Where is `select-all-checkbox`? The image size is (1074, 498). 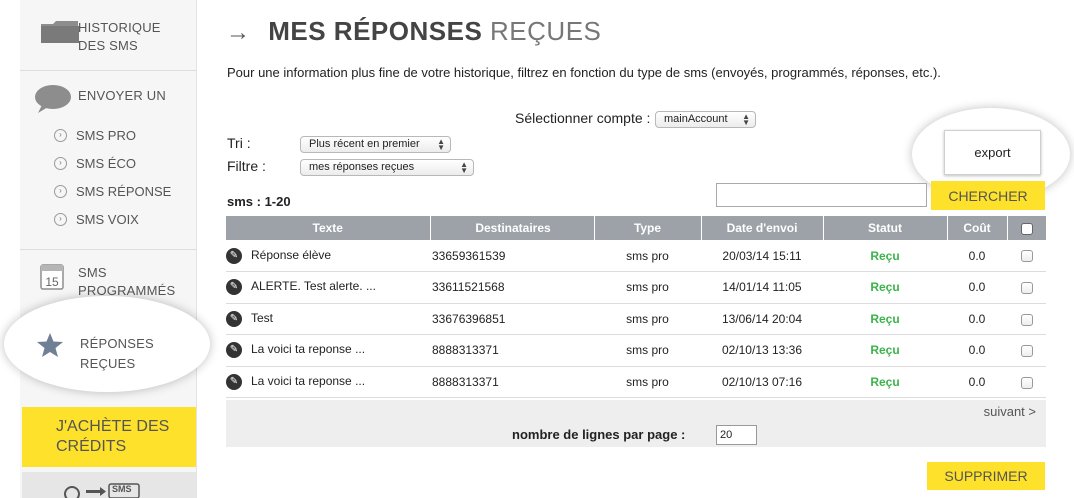
select-all-checkbox is located at coordinates (1026, 228).